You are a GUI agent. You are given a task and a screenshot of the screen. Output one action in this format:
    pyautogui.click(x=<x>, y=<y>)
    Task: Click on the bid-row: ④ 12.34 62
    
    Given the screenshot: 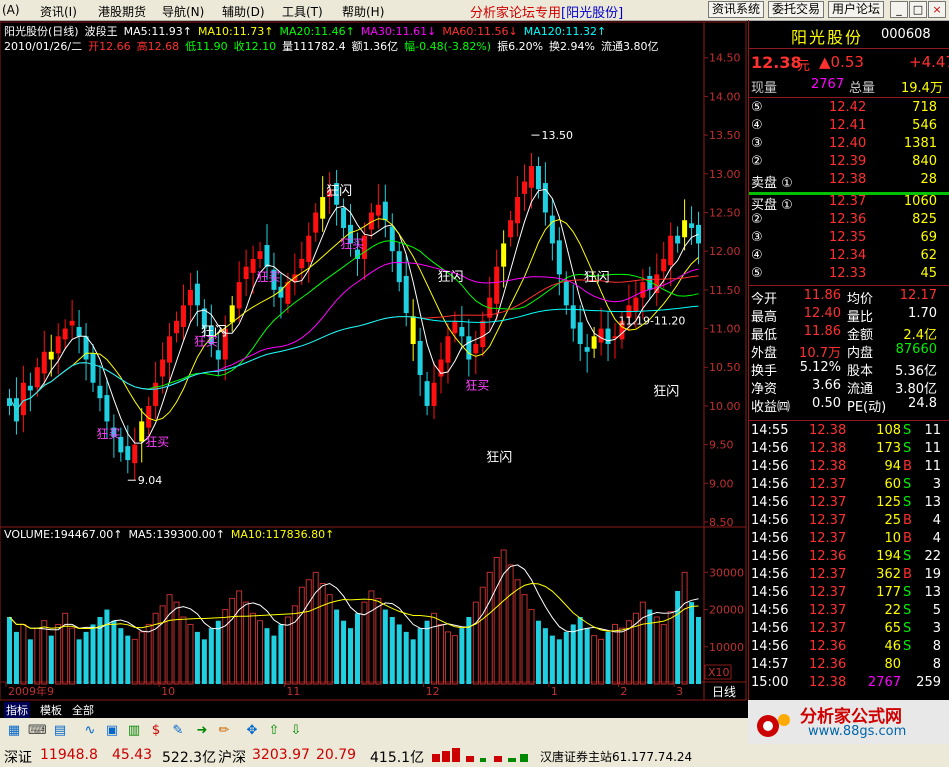 What is the action you would take?
    pyautogui.click(x=849, y=257)
    